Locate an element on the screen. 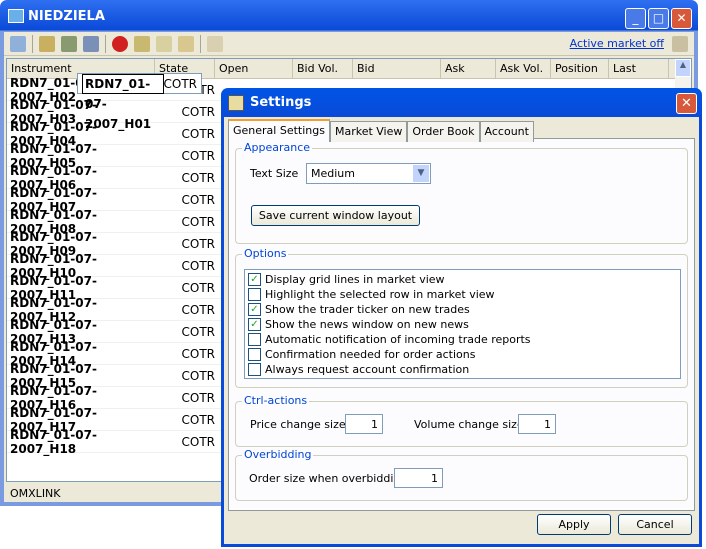 The height and width of the screenshot is (549, 706). text-size-label: Text Size is located at coordinates (274, 173).